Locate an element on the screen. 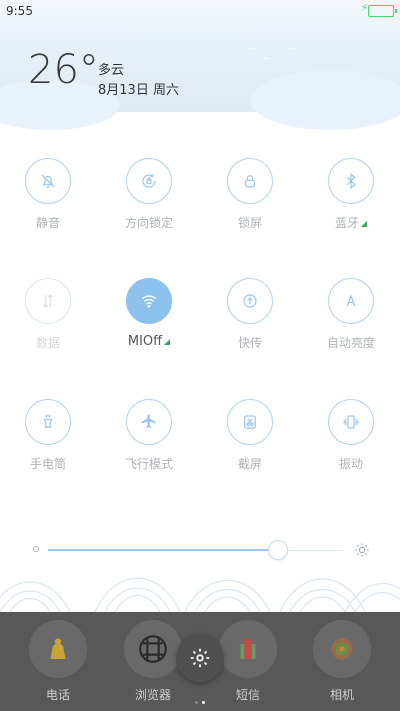 This screenshot has height=711, width=400. settings-button is located at coordinates (200, 658).